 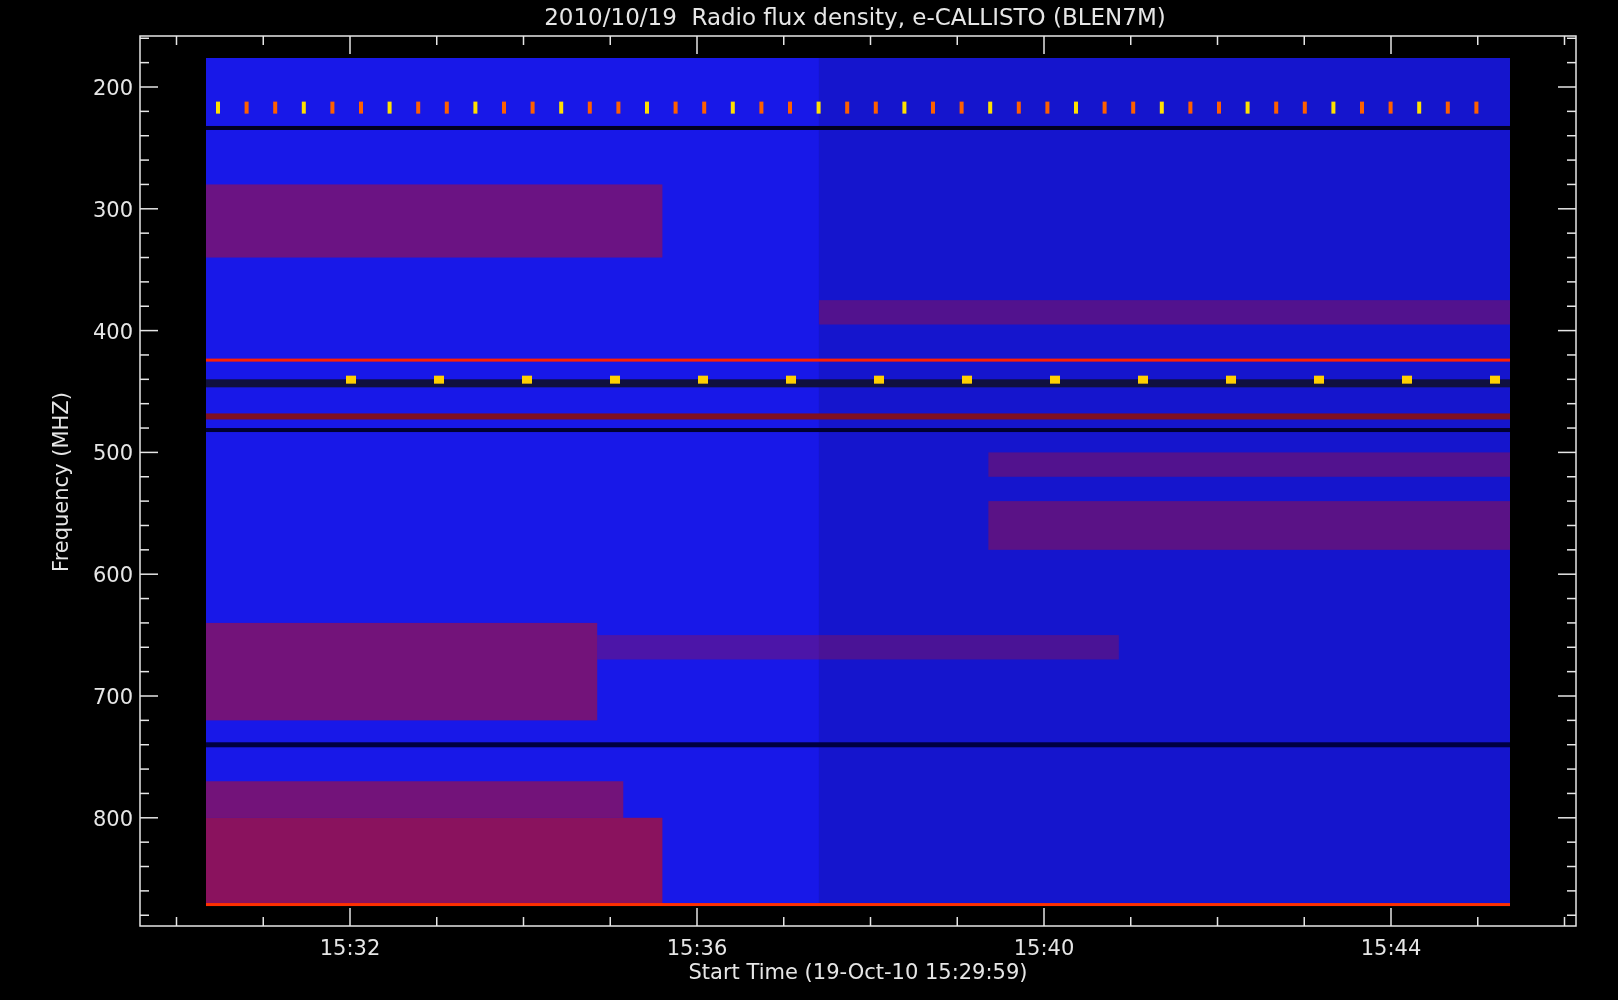 What do you see at coordinates (112, 697) in the screenshot?
I see `y-tick-label: 700` at bounding box center [112, 697].